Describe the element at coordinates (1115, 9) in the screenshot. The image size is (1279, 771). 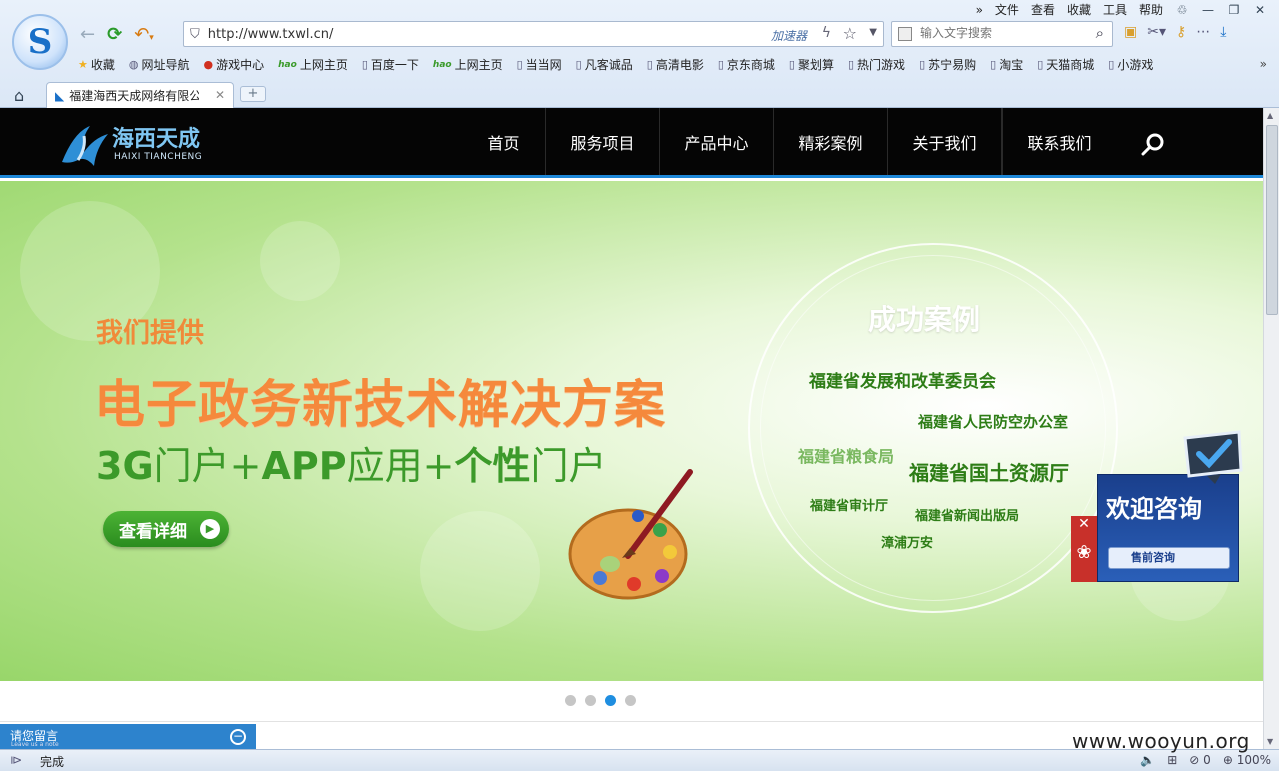
I see `menu-tools: 工具` at that location.